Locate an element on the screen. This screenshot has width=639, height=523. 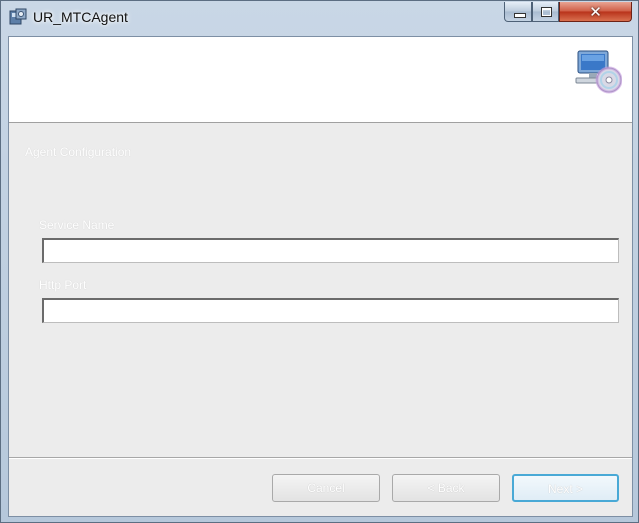
service-name-label: Service Name is located at coordinates (77, 225).